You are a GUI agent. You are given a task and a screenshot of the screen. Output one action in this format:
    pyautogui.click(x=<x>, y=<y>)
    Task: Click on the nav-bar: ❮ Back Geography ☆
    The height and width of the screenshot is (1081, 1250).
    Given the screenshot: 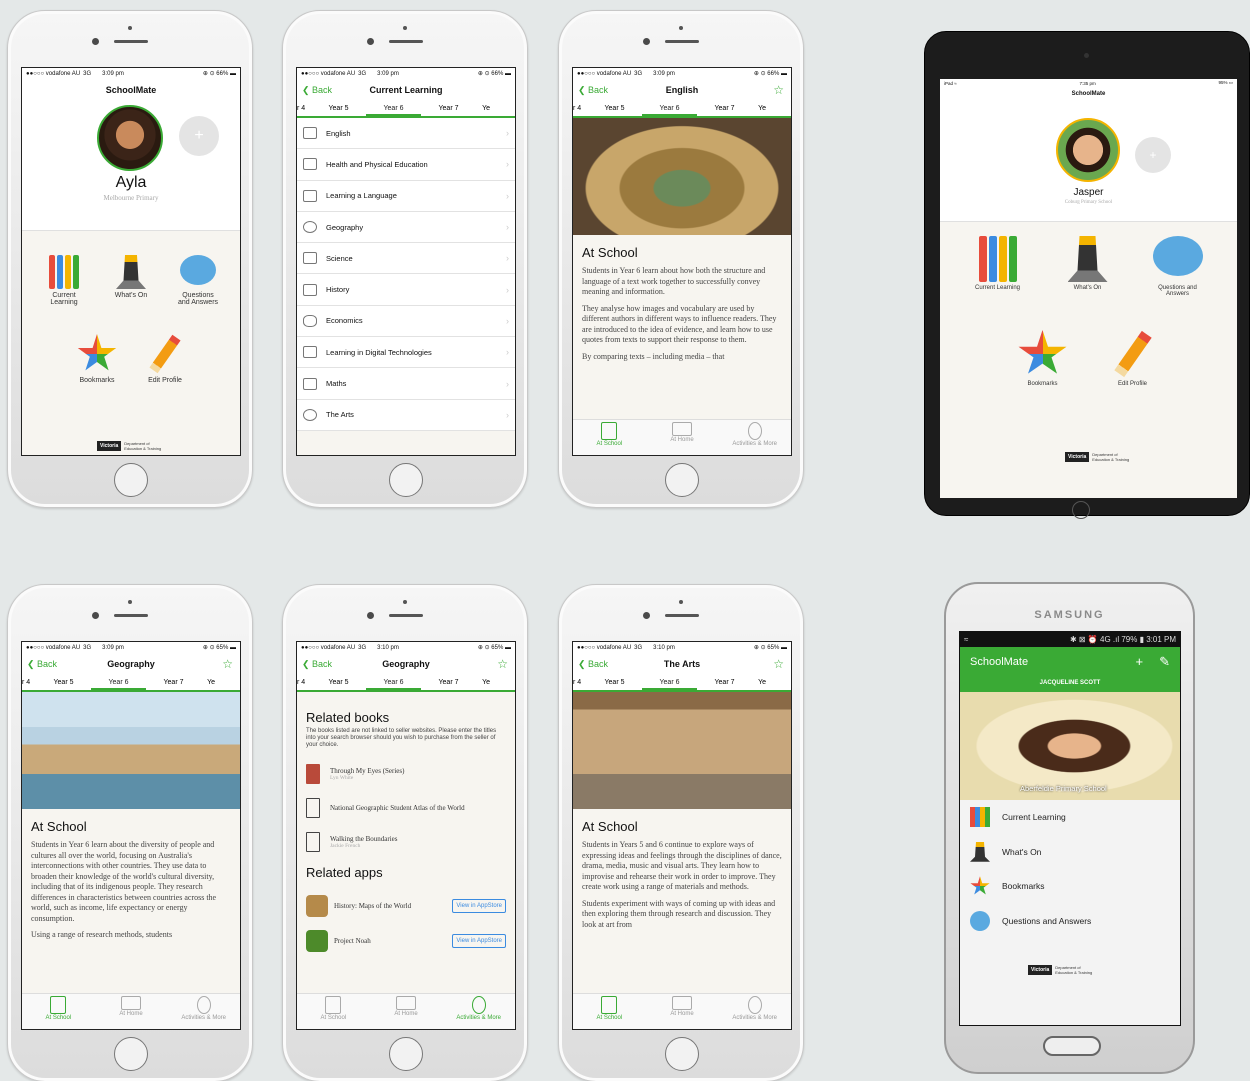 What is the action you would take?
    pyautogui.click(x=131, y=664)
    